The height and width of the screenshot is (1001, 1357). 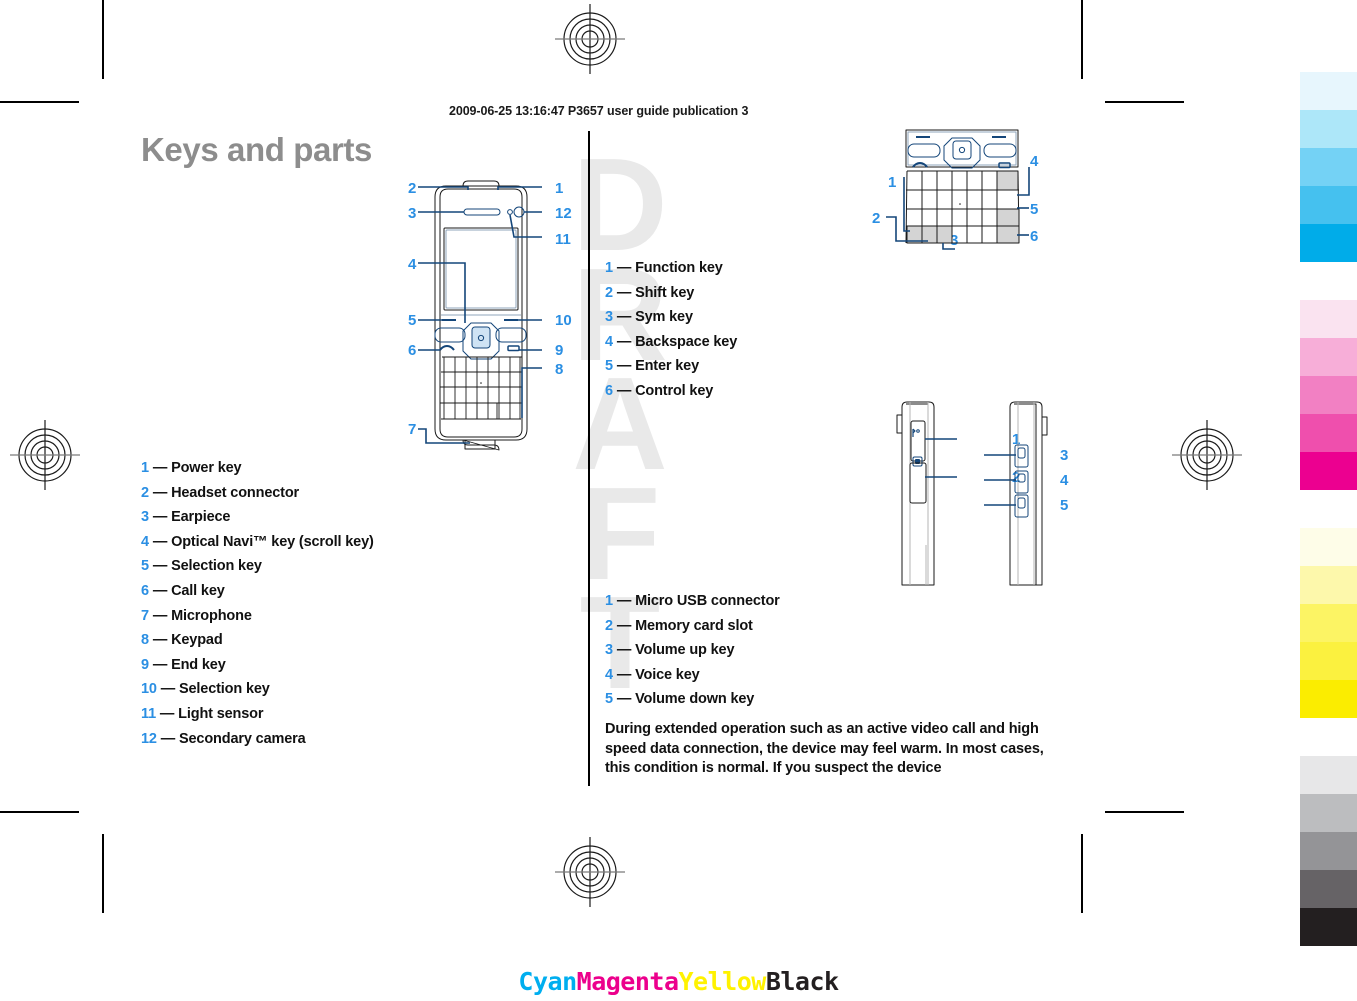 I want to click on legend-item: 1 — Power key, so click(x=257, y=468).